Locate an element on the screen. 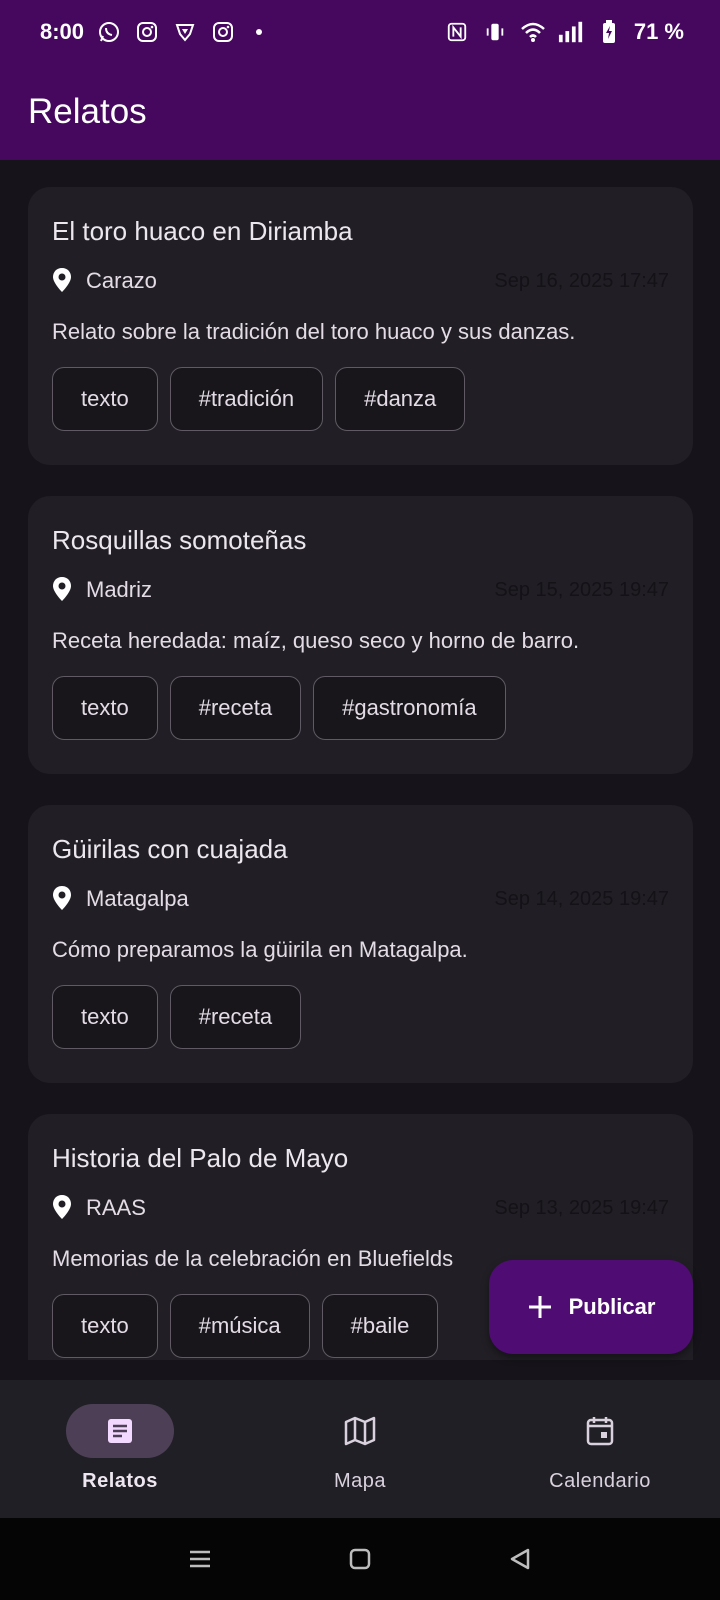  post-title: El toro huaco en Diriamba is located at coordinates (202, 231).